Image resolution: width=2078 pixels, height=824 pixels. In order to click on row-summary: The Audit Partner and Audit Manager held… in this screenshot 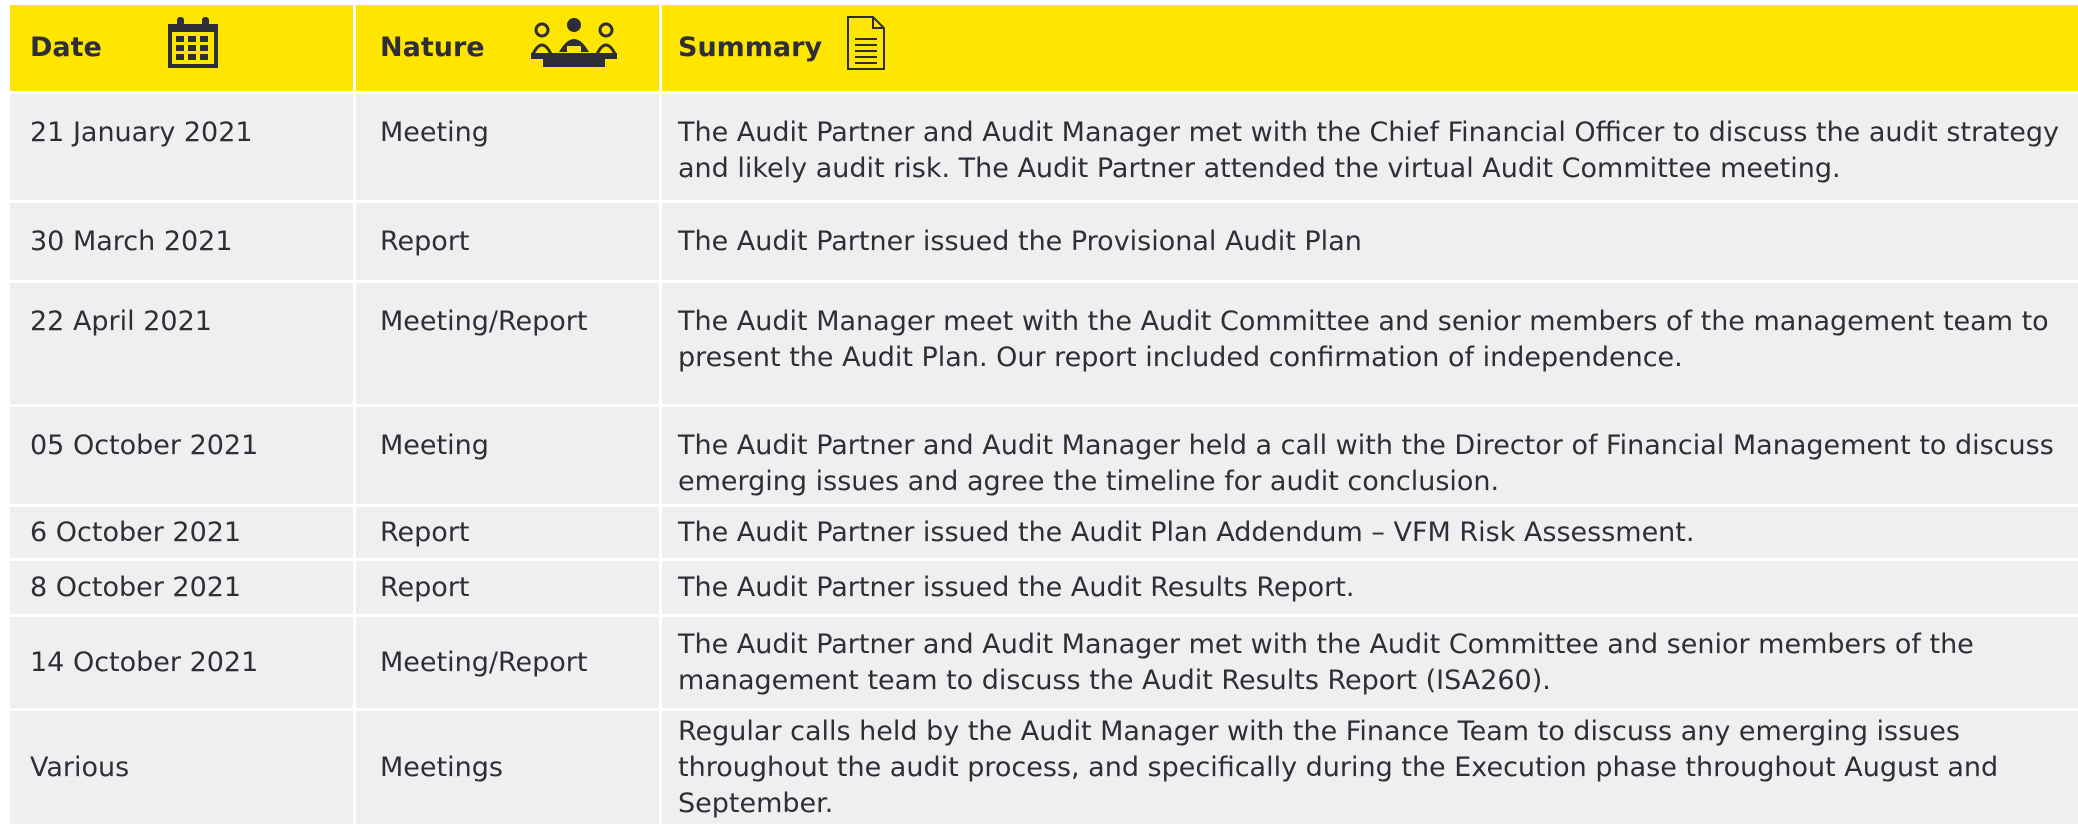, I will do `click(1370, 454)`.